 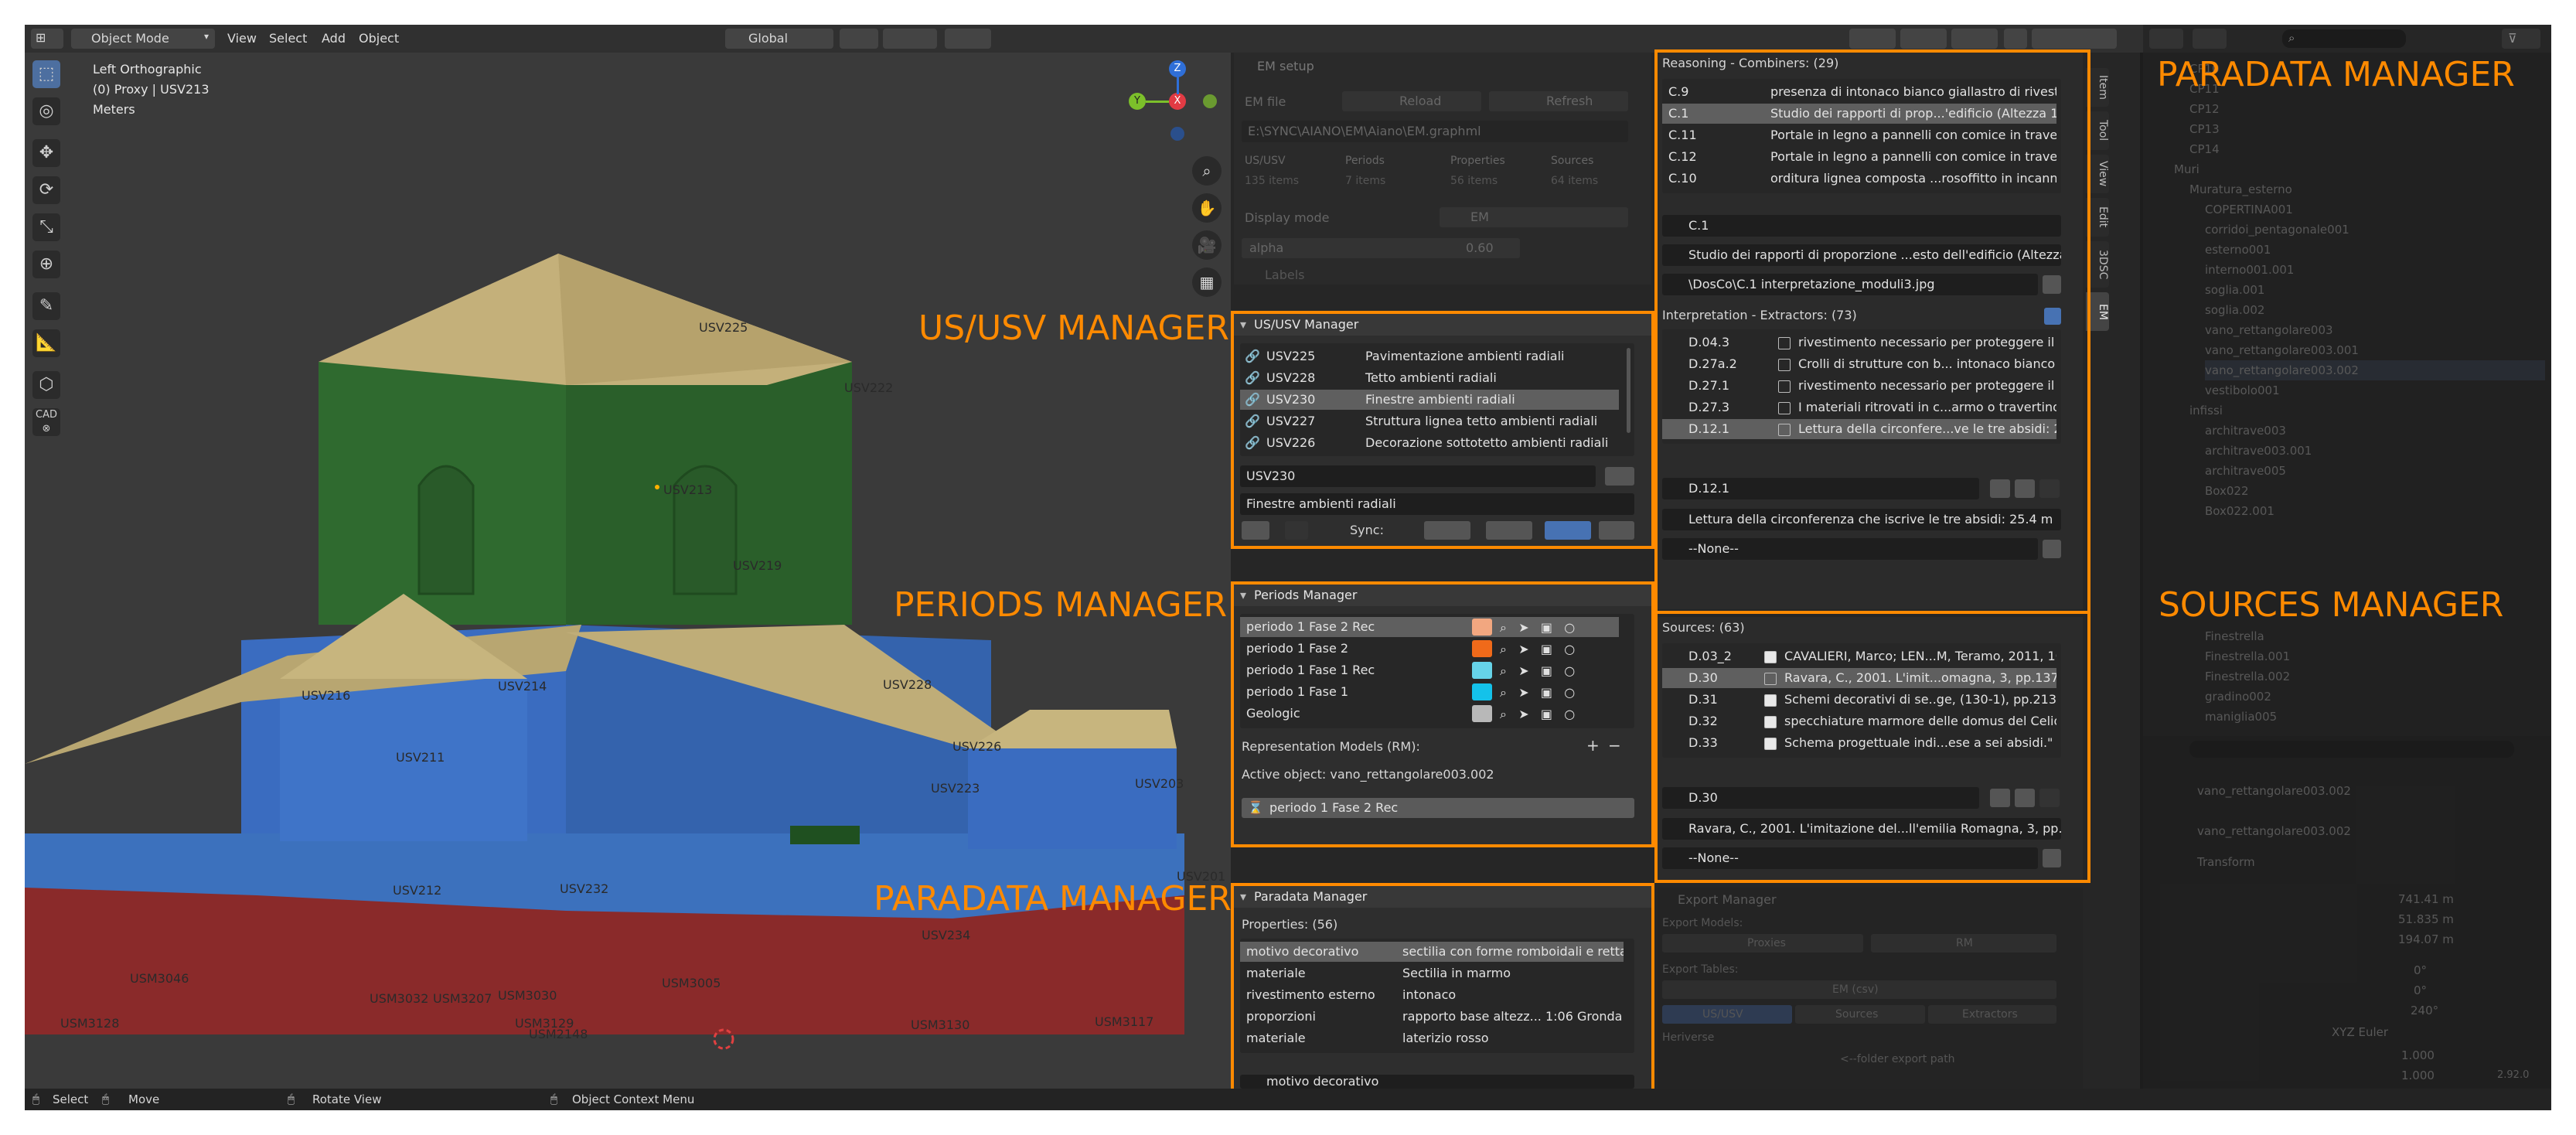 I want to click on em-setup-title: EM setup, so click(x=1285, y=66).